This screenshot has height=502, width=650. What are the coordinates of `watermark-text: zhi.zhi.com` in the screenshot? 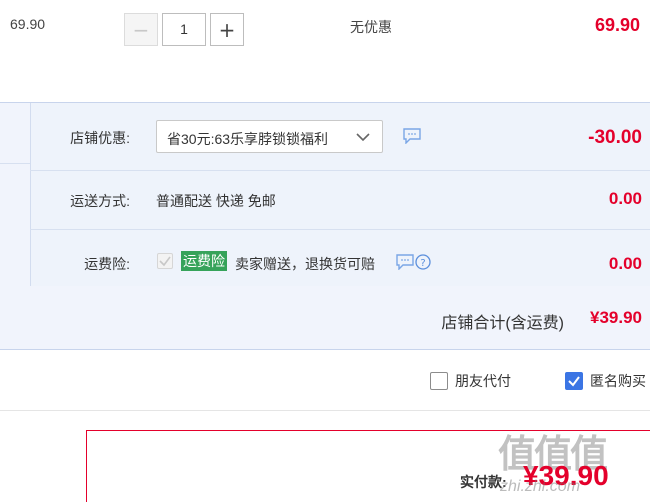 It's located at (540, 486).